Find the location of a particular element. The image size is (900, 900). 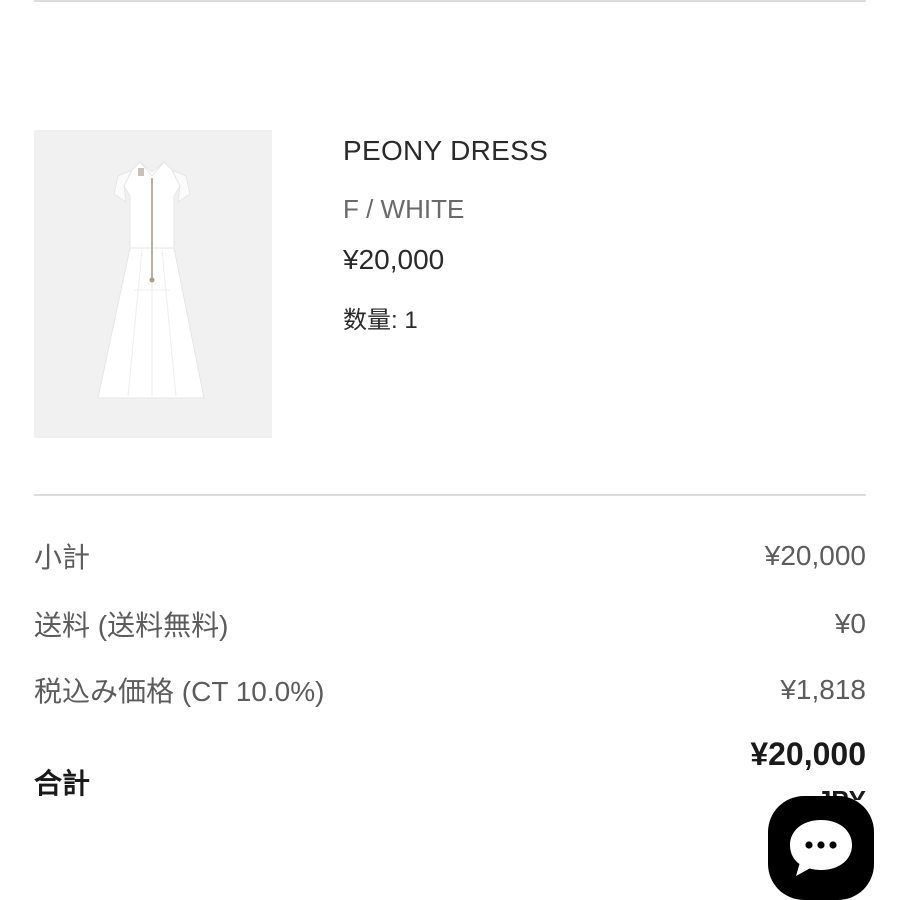

product-price: ¥20,000 is located at coordinates (394, 259).